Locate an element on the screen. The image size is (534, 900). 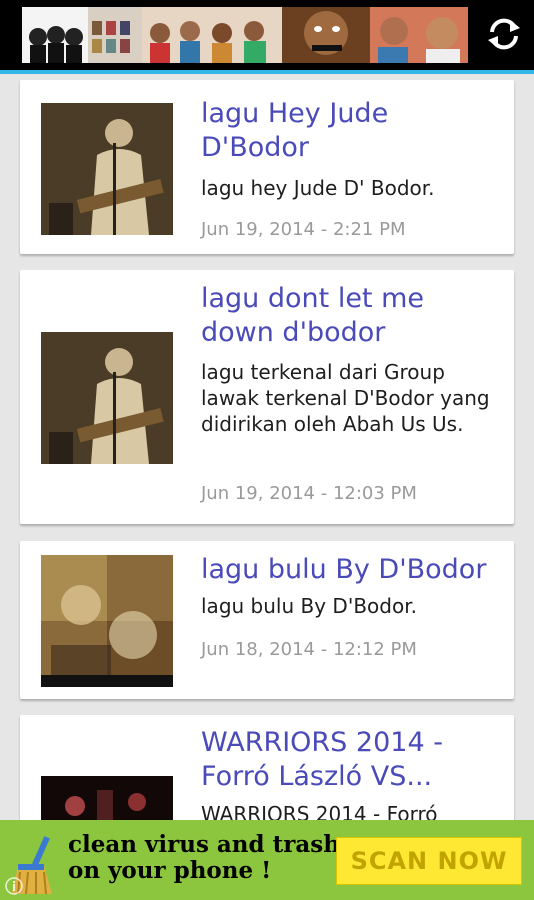
post-excerpt: WARRIORS 2014 - Forró is located at coordinates (319, 811).